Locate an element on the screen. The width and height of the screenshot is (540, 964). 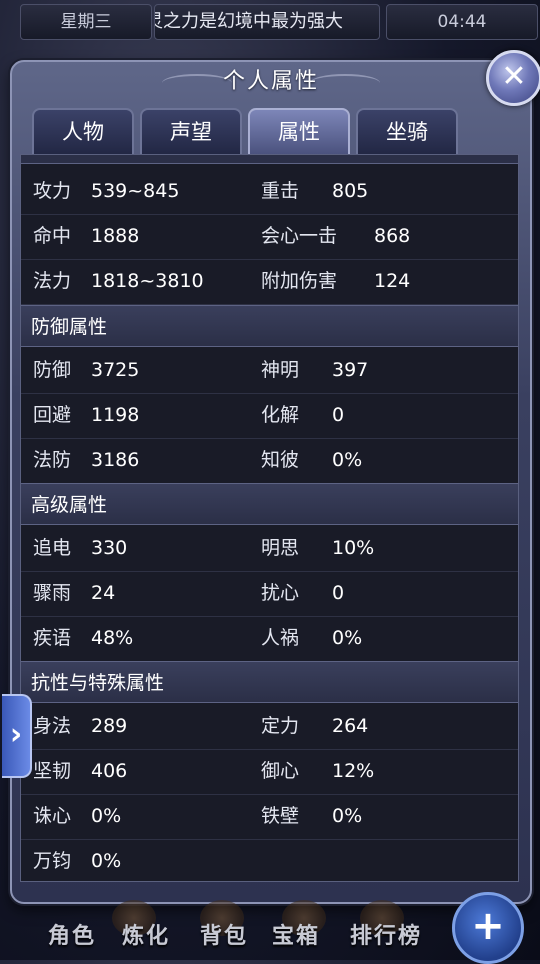
attr-name: 疾语 is located at coordinates (52, 638).